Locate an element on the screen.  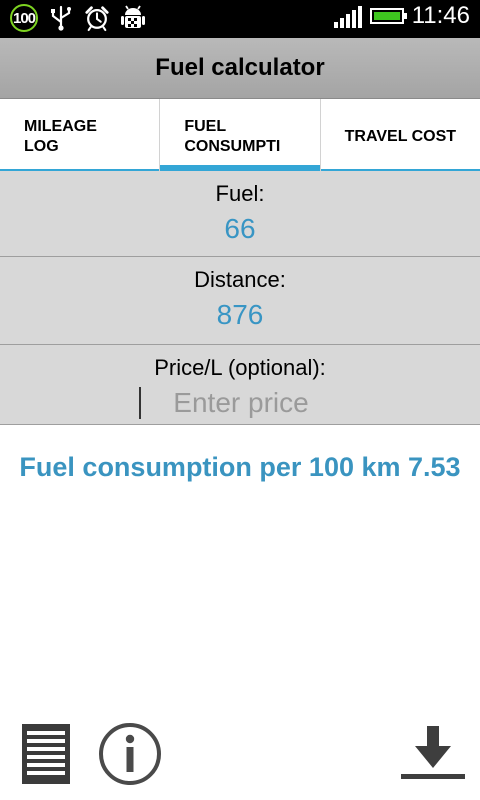
price-field-row: Price/L (optional): is located at coordinates (240, 385).